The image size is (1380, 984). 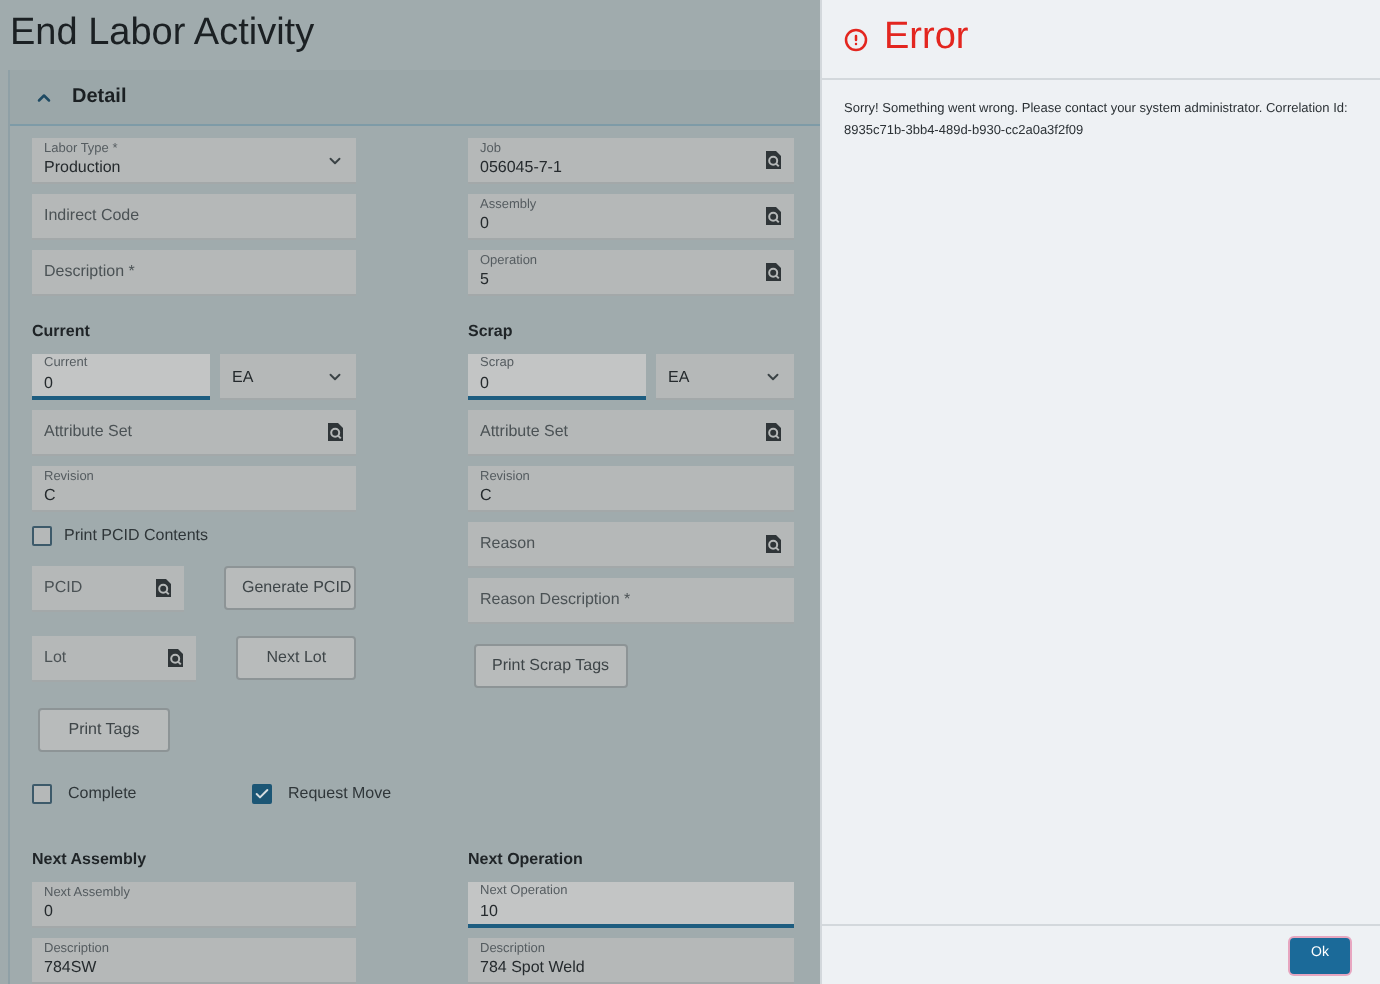 What do you see at coordinates (136, 535) in the screenshot?
I see `checkbox-label: Print PCID Contents` at bounding box center [136, 535].